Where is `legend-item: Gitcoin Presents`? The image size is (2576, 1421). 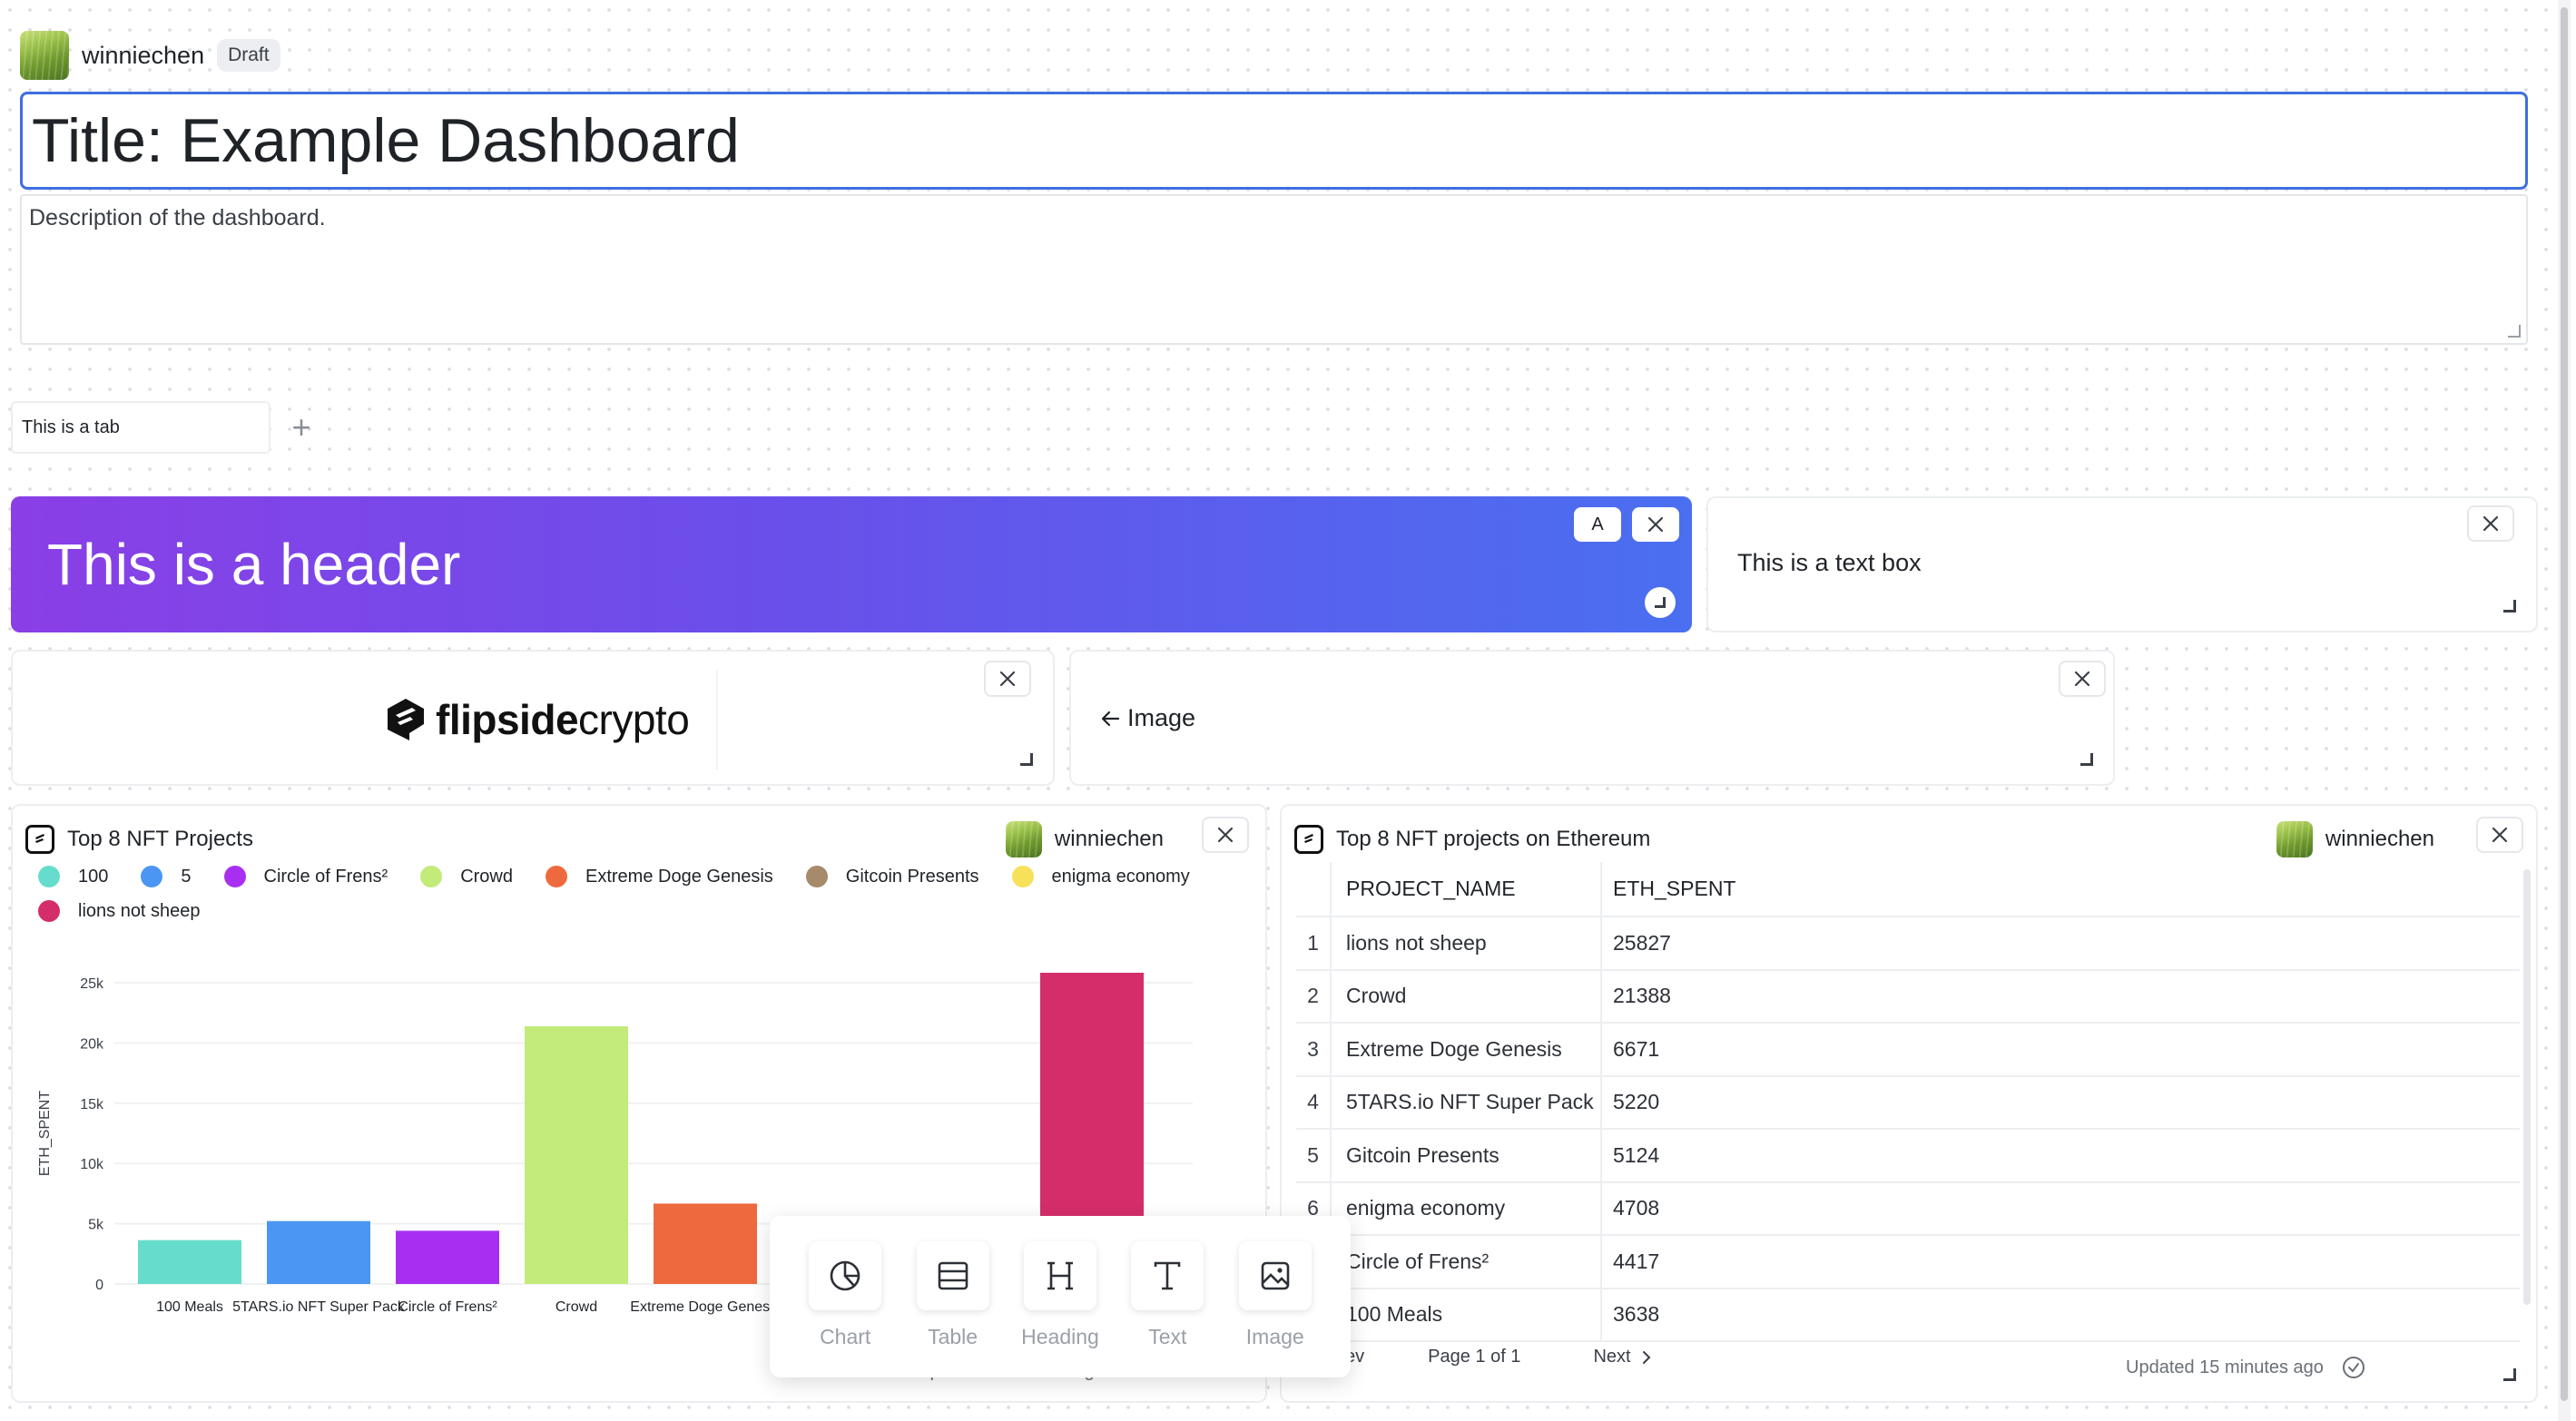
legend-item: Gitcoin Presents is located at coordinates (892, 876).